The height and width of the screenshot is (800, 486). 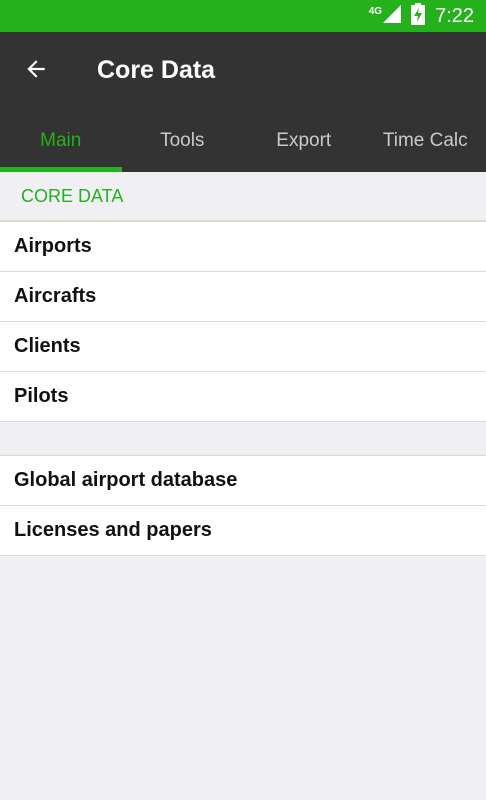 I want to click on status-clock: 7:22, so click(x=454, y=15).